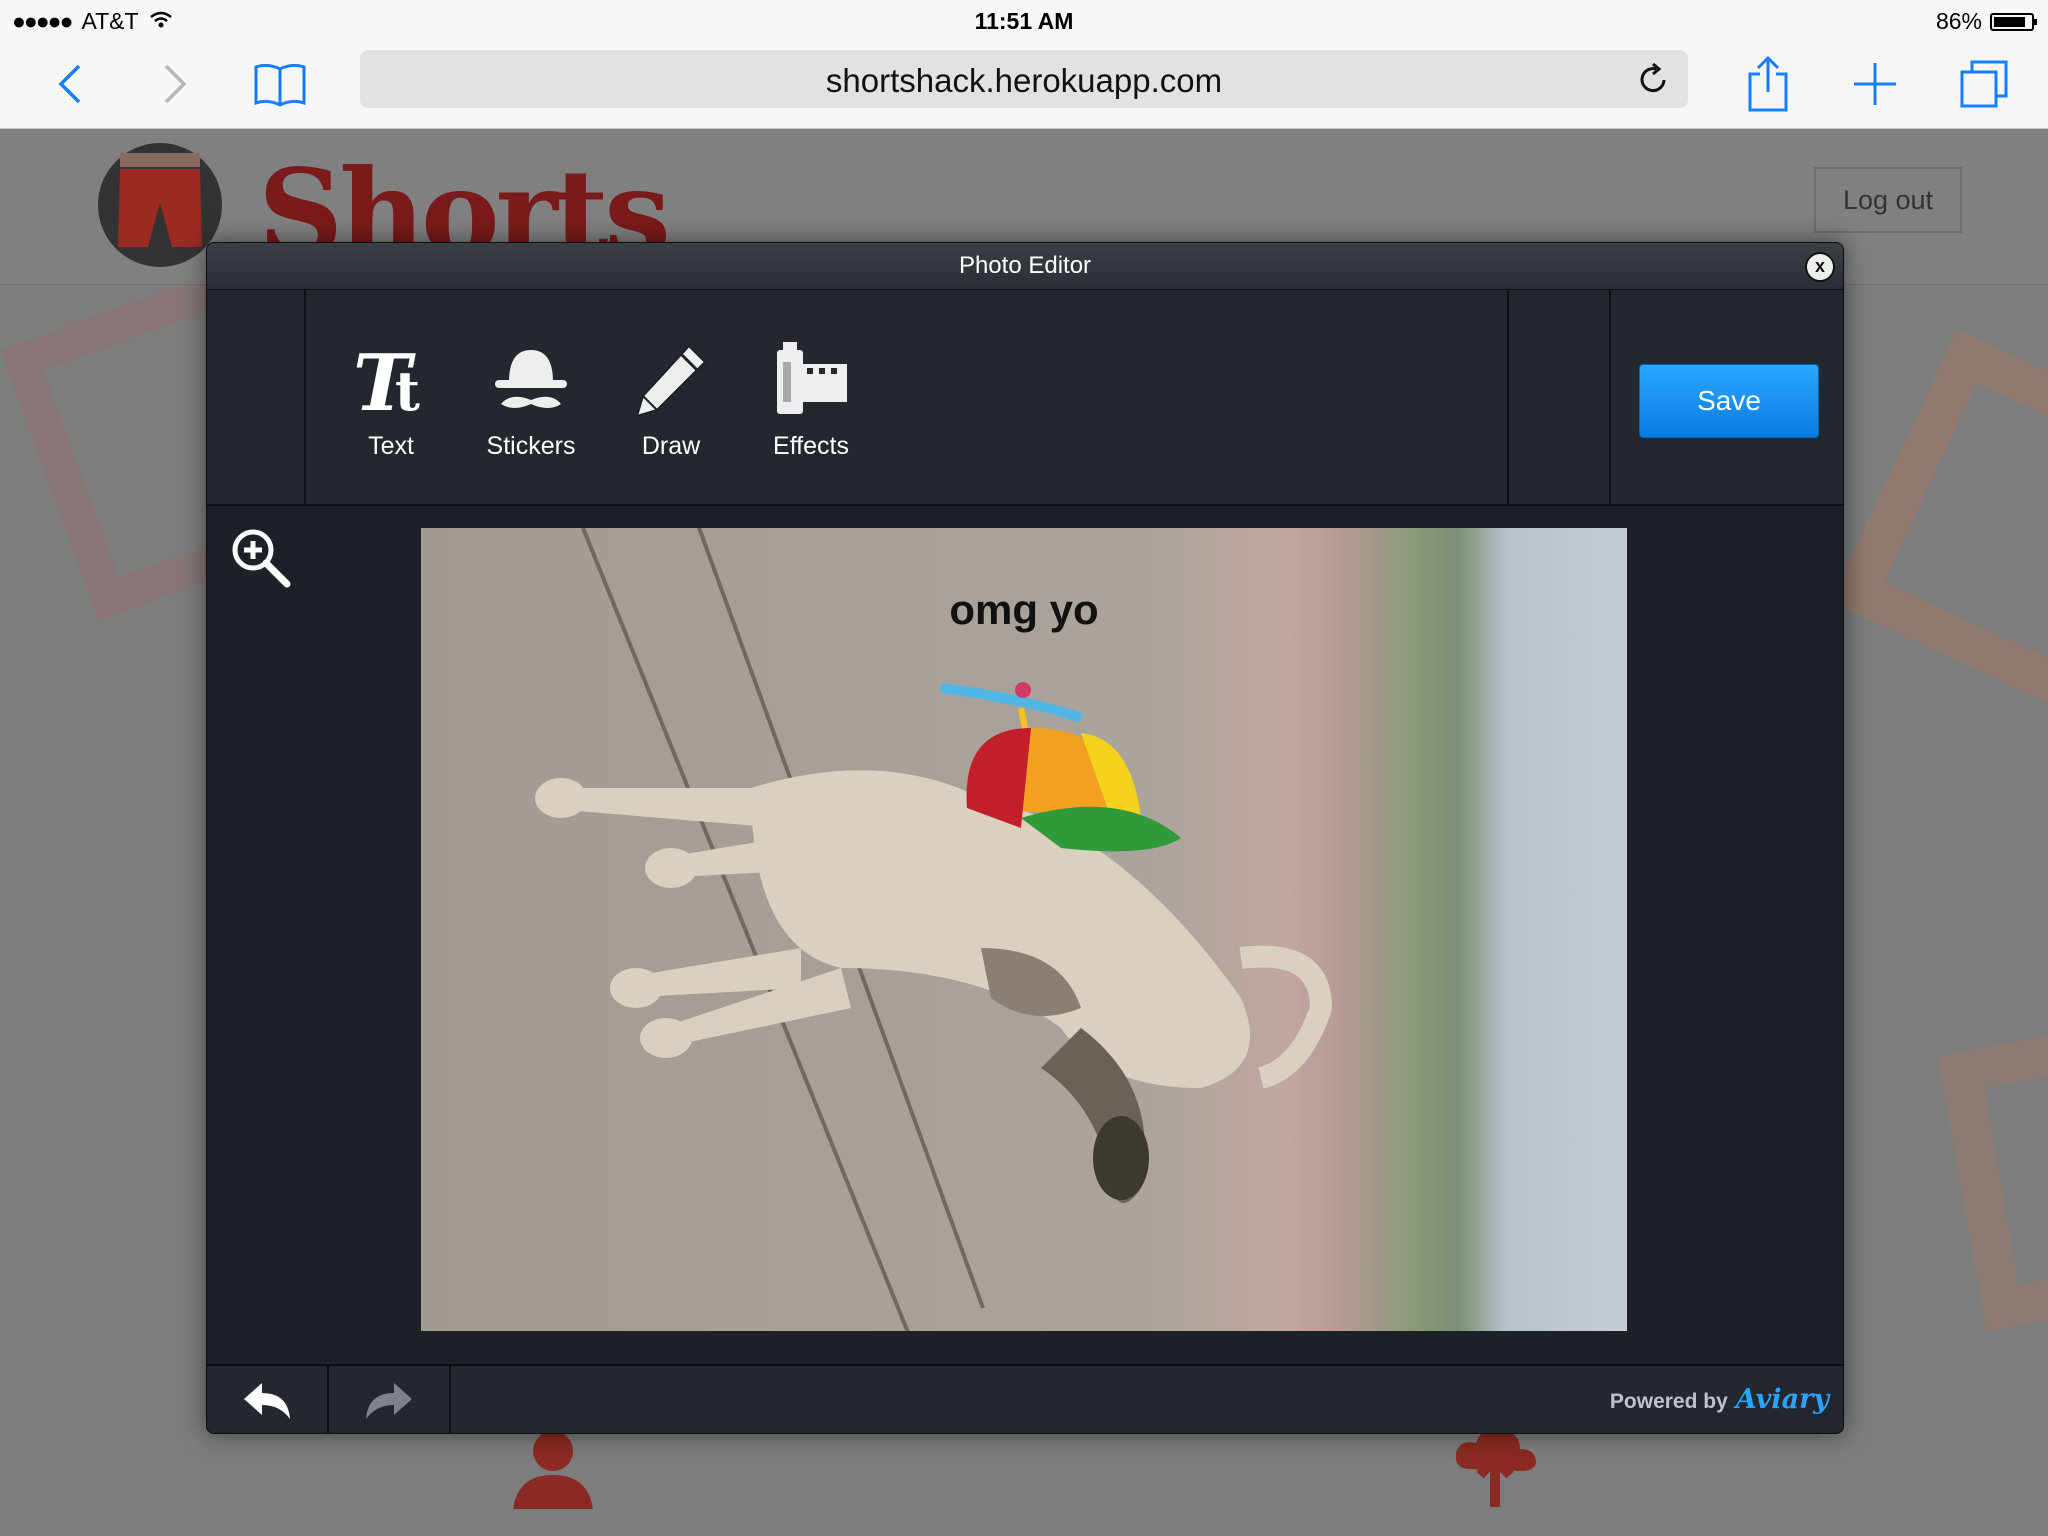  I want to click on undo-button, so click(268, 1399).